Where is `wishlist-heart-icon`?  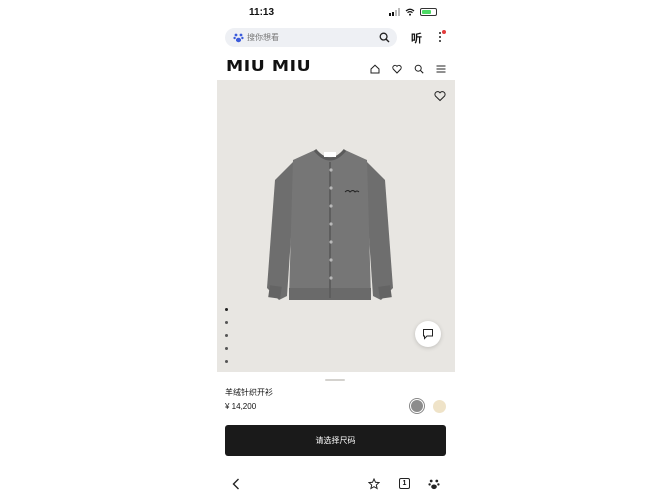
wishlist-heart-icon is located at coordinates (440, 96).